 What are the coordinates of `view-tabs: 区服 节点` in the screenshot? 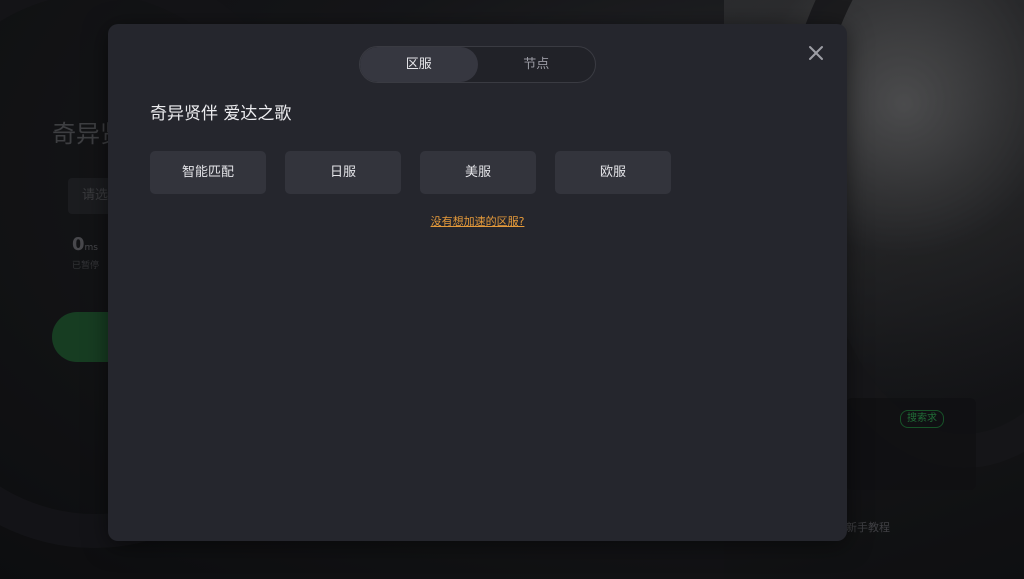 It's located at (477, 64).